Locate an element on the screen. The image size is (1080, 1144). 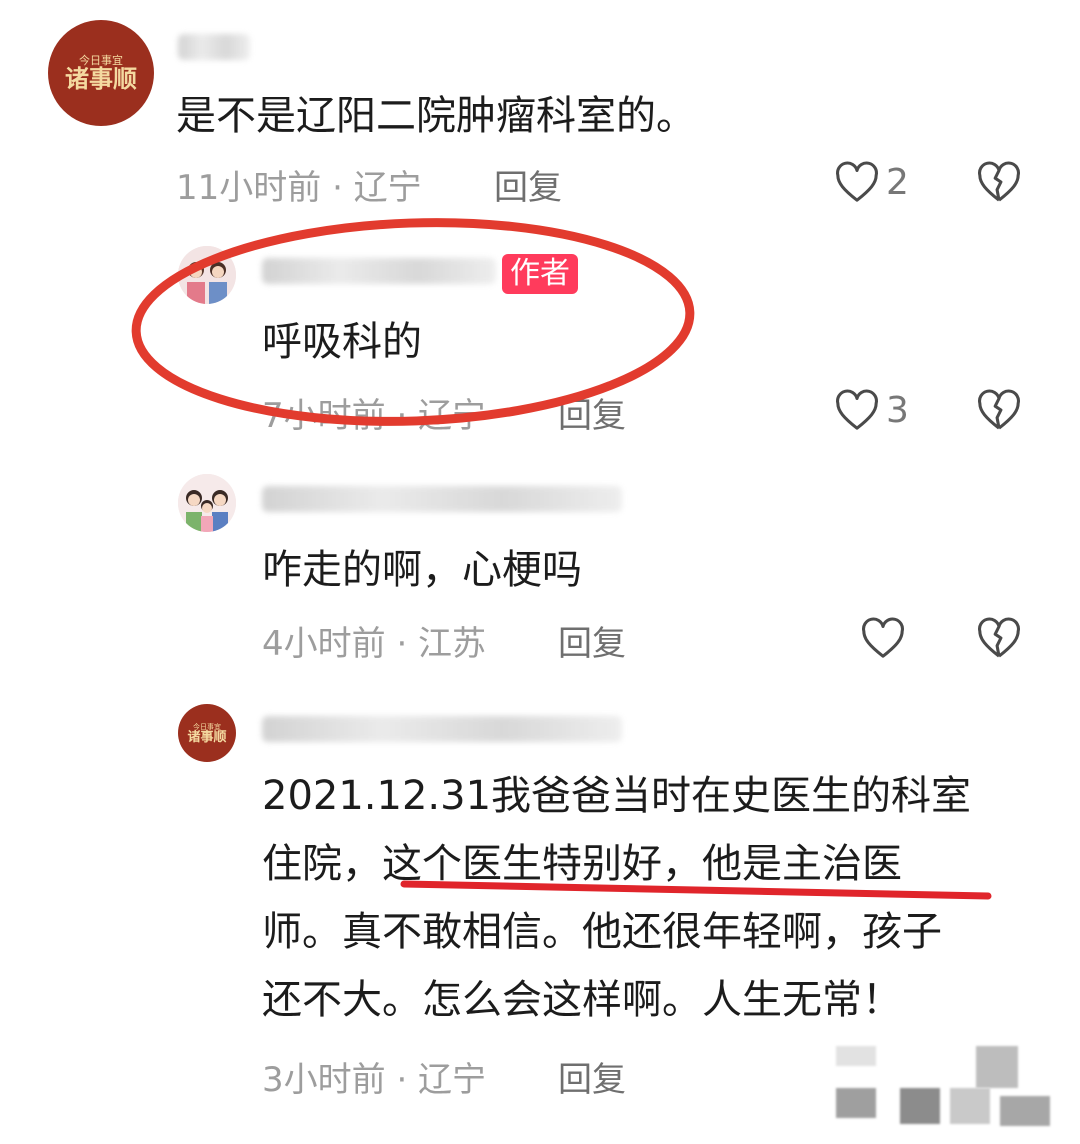
red-underline-annotation is located at coordinates (696, 890).